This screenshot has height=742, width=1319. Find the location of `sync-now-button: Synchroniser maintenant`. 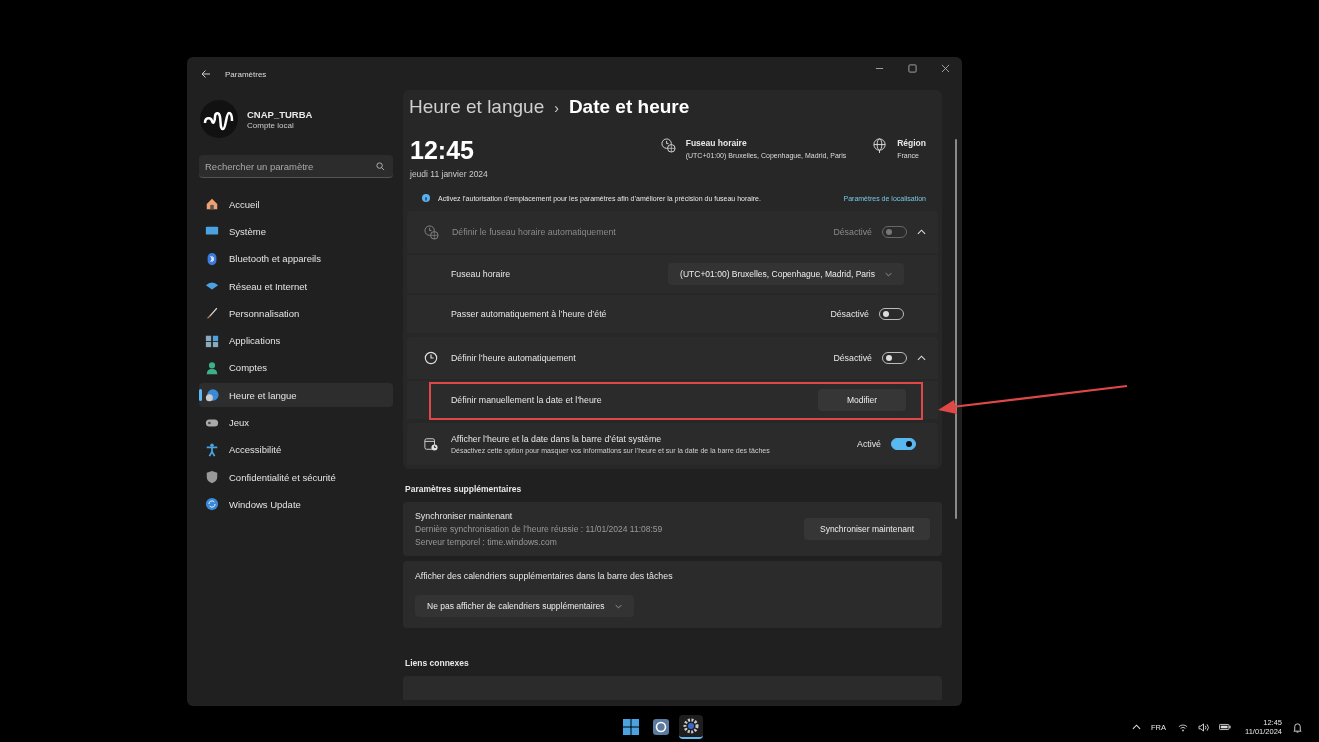

sync-now-button: Synchroniser maintenant is located at coordinates (866, 529).